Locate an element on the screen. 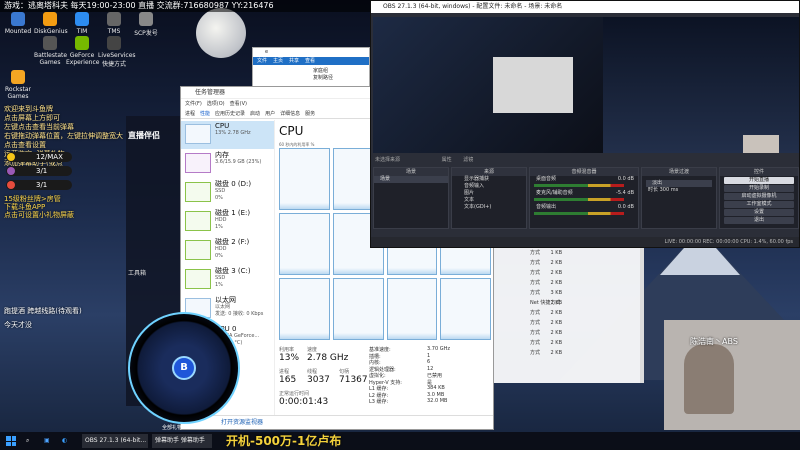 This screenshot has height=450, width=800. gift-wheel-footer: 全部礼物 is located at coordinates (172, 428).